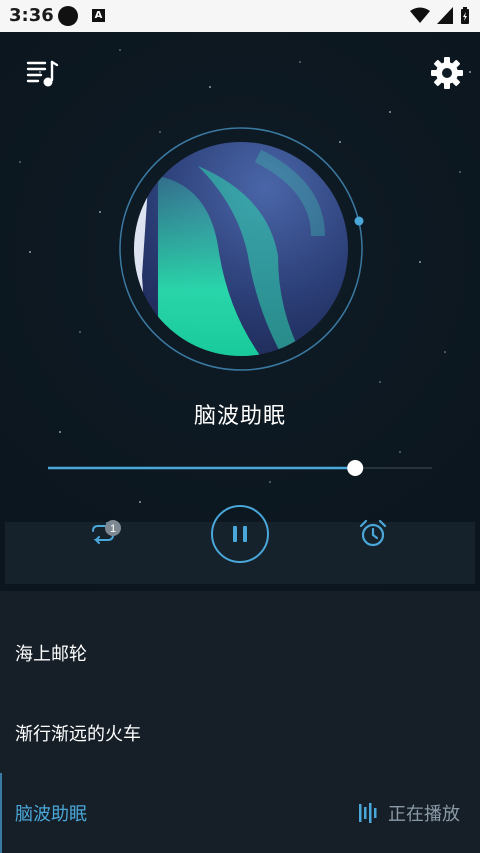 This screenshot has height=853, width=480. Describe the element at coordinates (240, 534) in the screenshot. I see `pause-button` at that location.